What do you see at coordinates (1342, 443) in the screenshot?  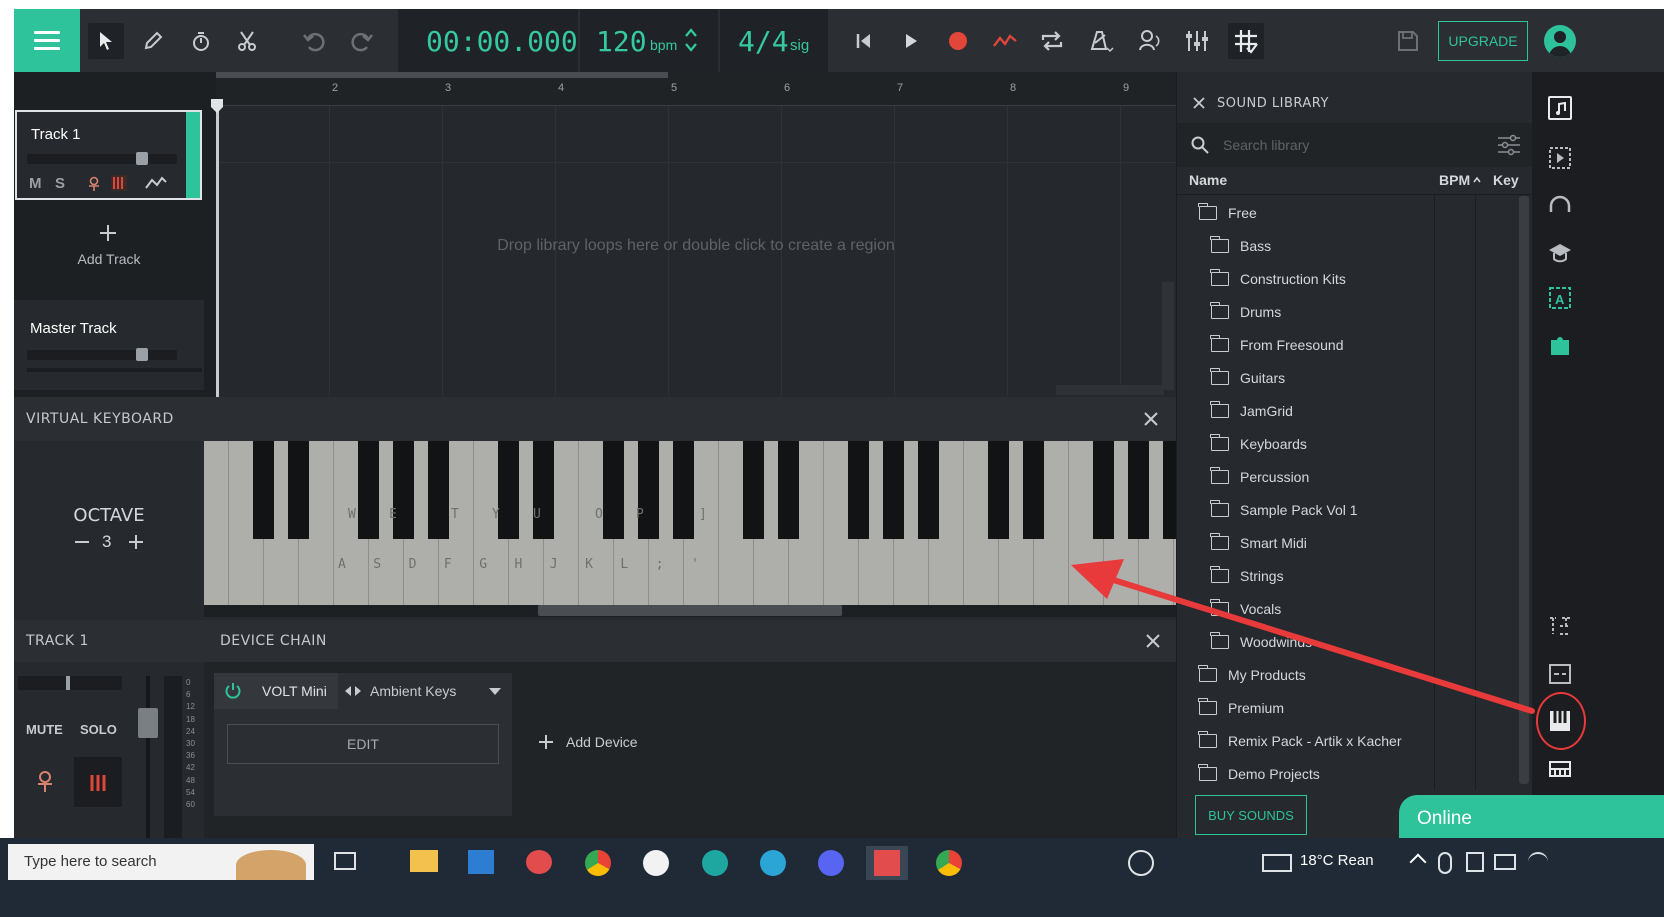 I see `library-folder-item: Keyboards` at bounding box center [1342, 443].